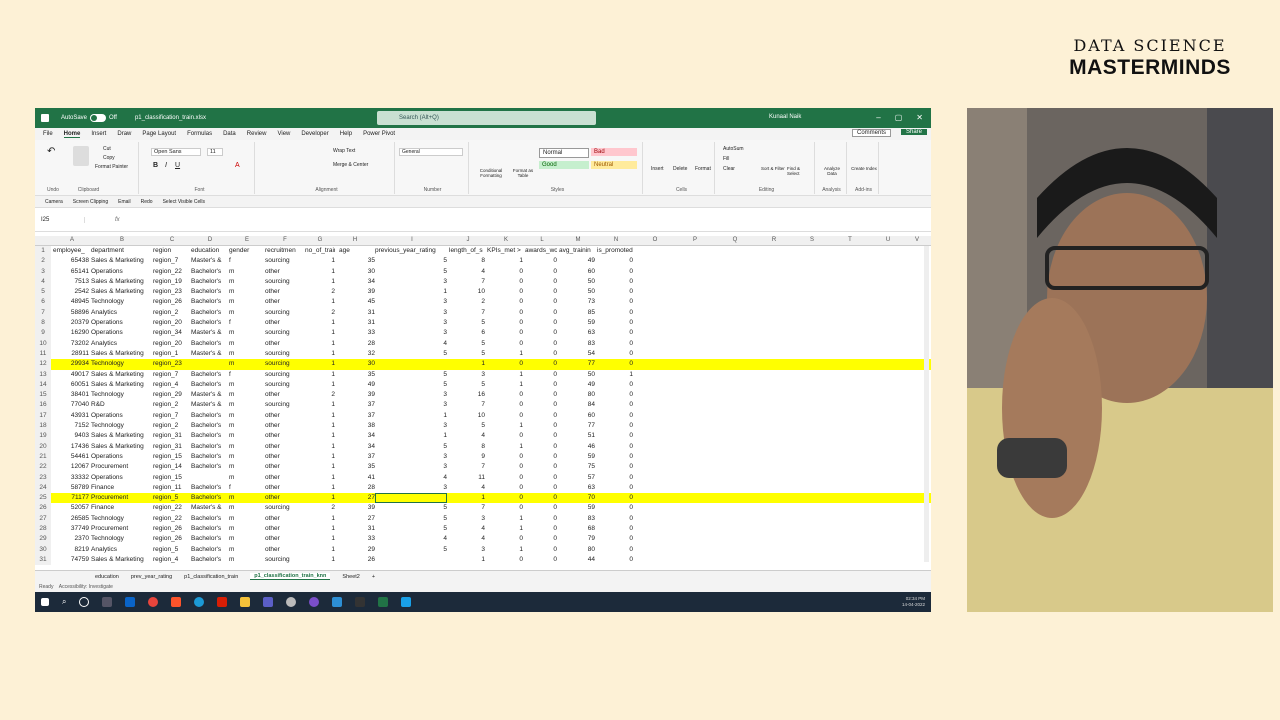 The width and height of the screenshot is (1280, 720). I want to click on sort-filter-button: Sort & Filter, so click(774, 168).